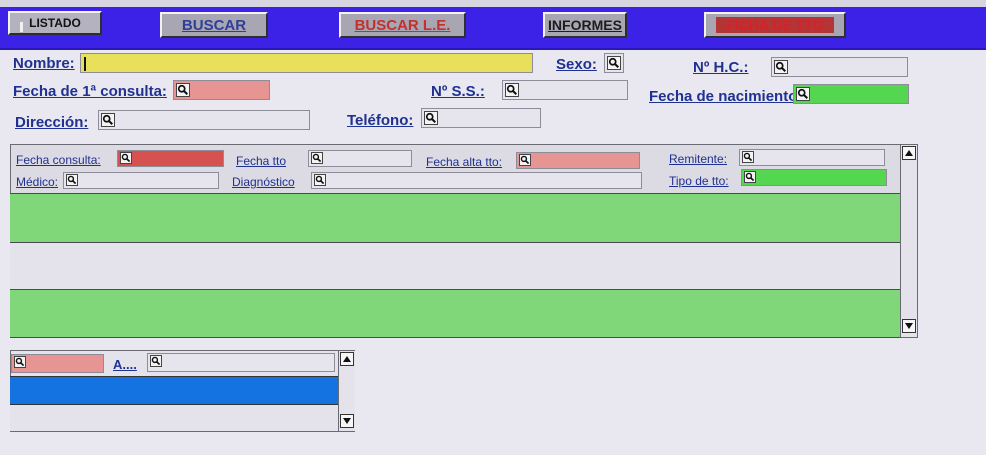 The image size is (986, 455). Describe the element at coordinates (851, 94) in the screenshot. I see `fecha-nacimiento-input` at that location.